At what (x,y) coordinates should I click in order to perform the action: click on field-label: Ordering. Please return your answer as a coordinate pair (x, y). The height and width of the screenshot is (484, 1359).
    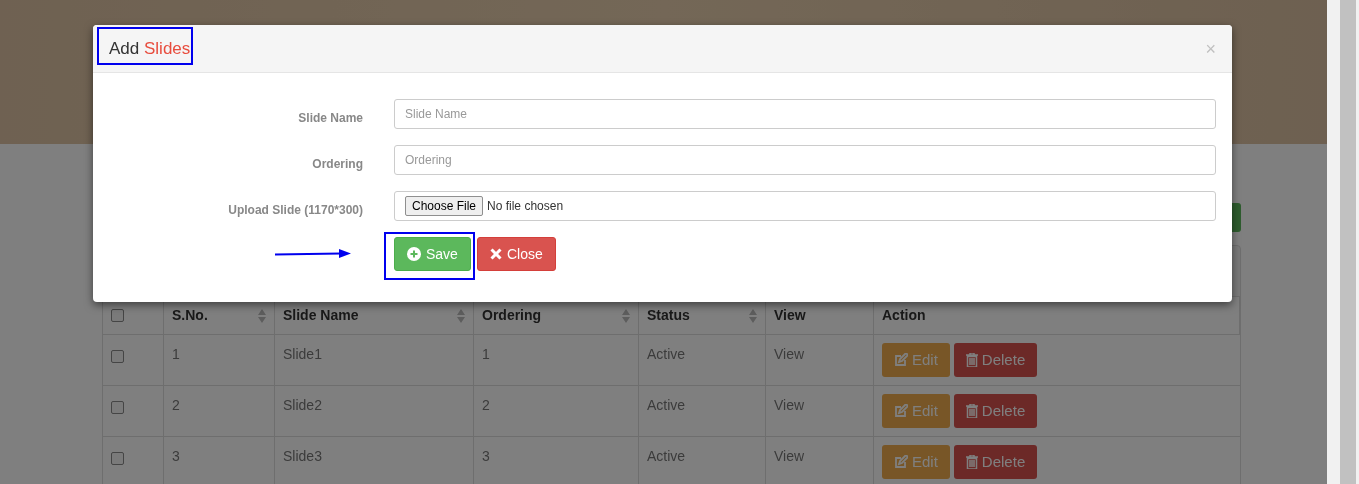
    Looking at the image, I should click on (337, 164).